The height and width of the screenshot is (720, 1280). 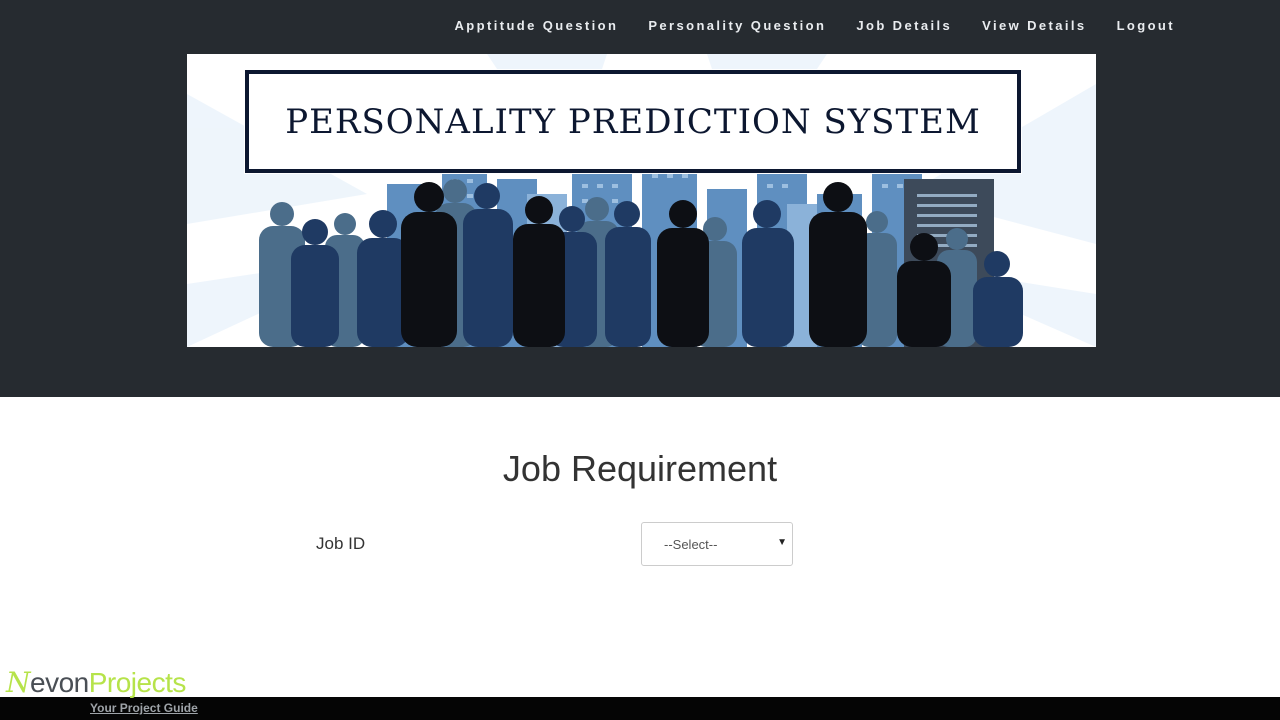 What do you see at coordinates (782, 542) in the screenshot?
I see `chevron-down-icon: ▼` at bounding box center [782, 542].